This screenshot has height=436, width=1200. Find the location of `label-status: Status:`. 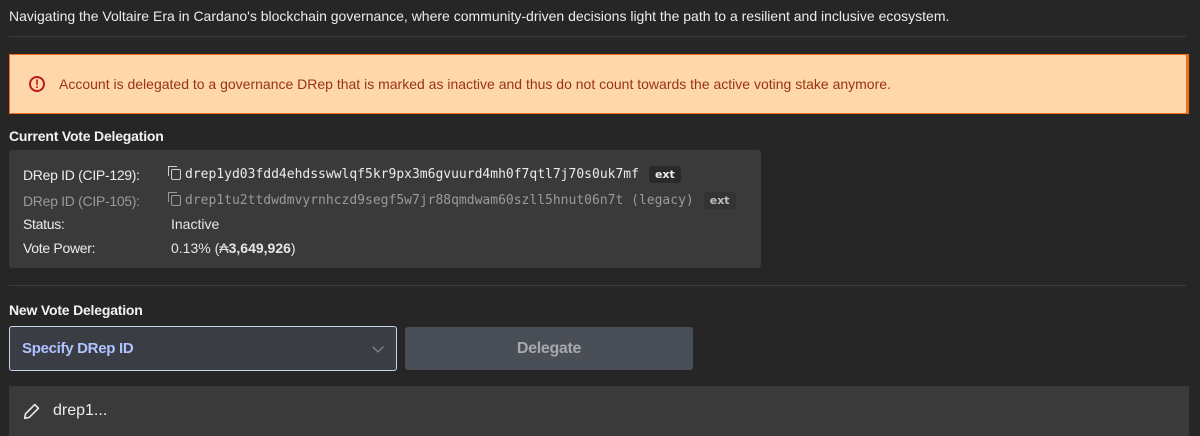

label-status: Status: is located at coordinates (44, 224).